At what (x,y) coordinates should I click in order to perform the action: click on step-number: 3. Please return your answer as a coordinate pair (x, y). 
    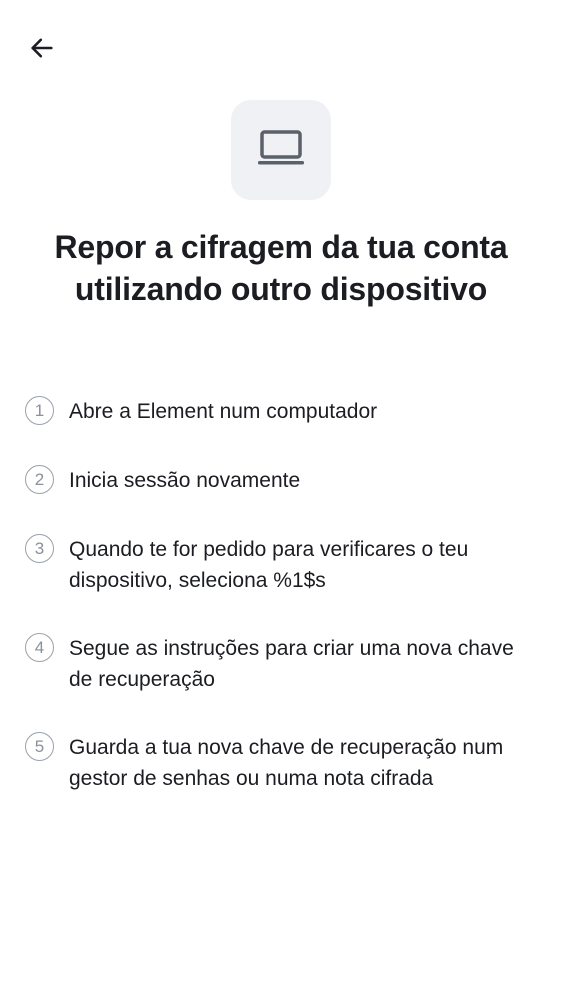
    Looking at the image, I should click on (39, 548).